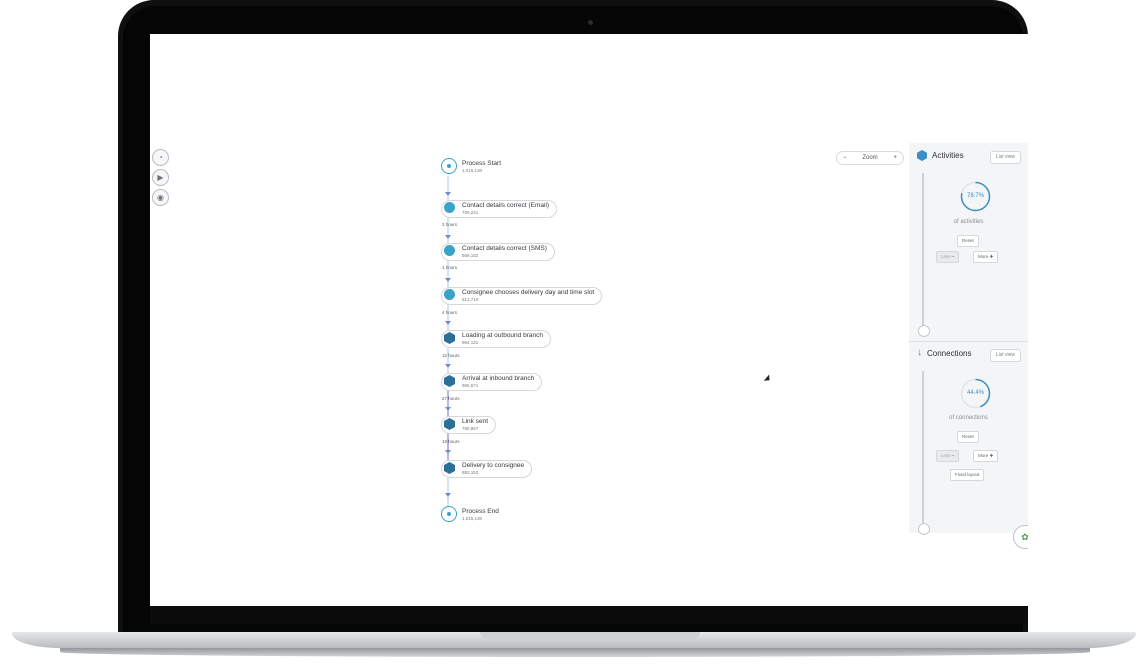 Image resolution: width=1146 pixels, height=664 pixels. Describe the element at coordinates (968, 418) in the screenshot. I see `connections-subtitle: of connections` at that location.